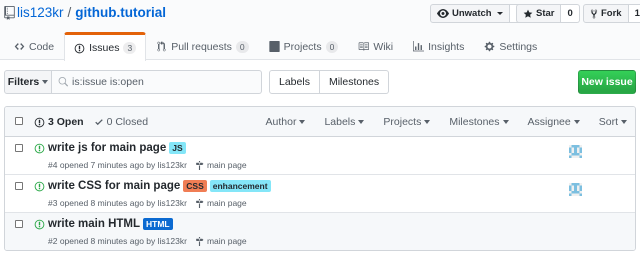  I want to click on filter-label: Projects, so click(402, 122).